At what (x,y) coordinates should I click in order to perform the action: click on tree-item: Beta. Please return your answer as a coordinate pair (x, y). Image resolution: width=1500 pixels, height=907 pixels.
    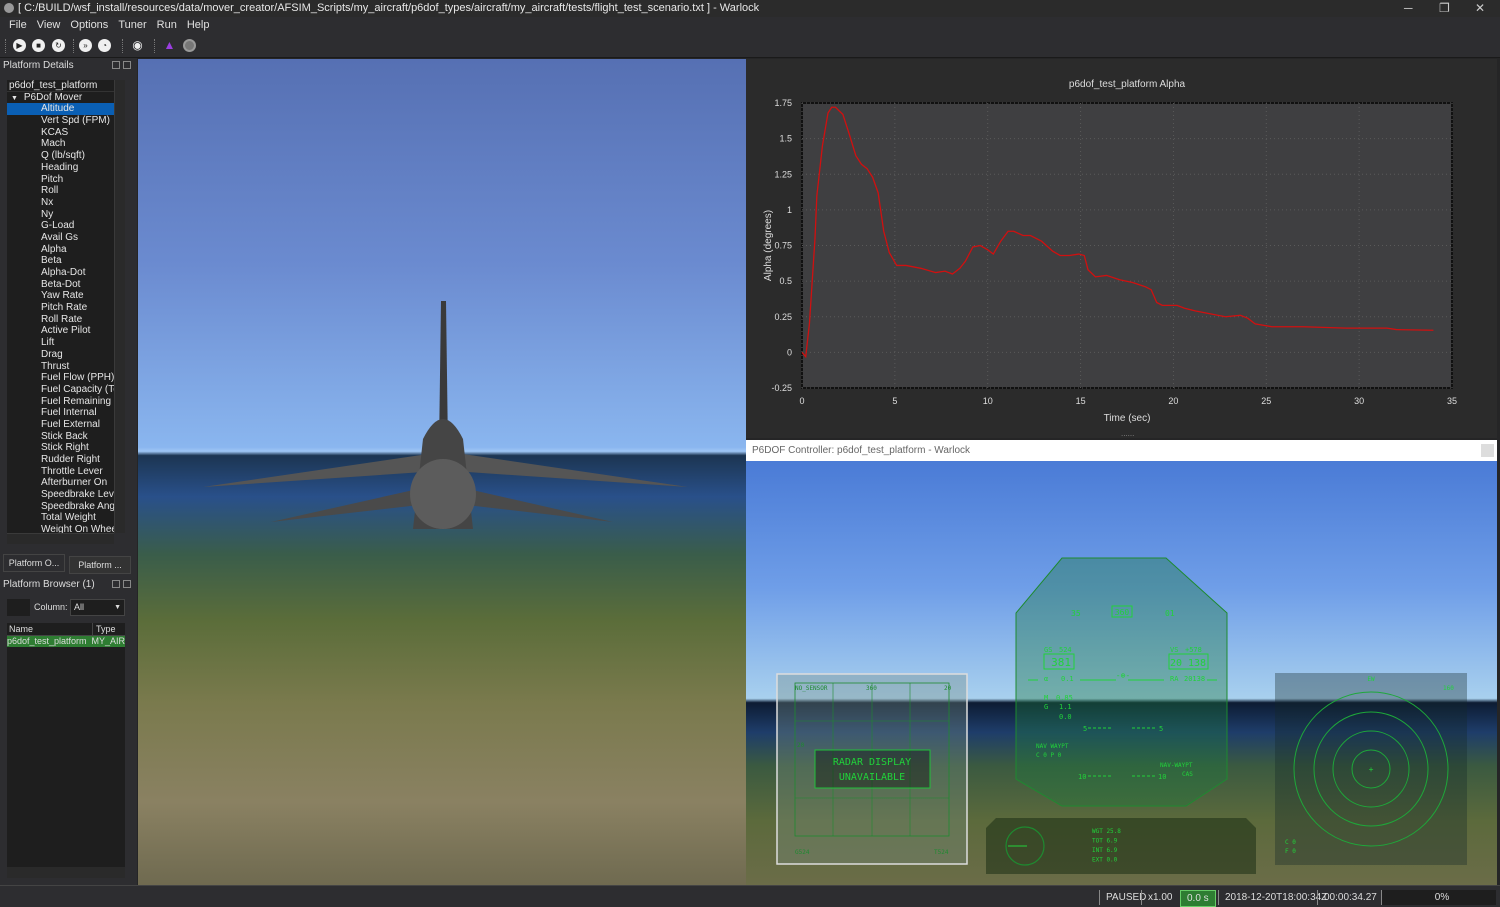
    Looking at the image, I should click on (60, 261).